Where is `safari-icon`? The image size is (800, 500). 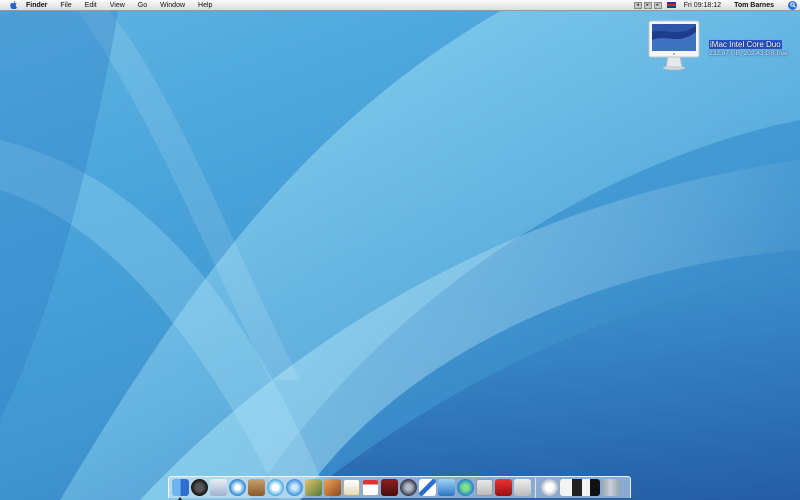 safari-icon is located at coordinates (237, 487).